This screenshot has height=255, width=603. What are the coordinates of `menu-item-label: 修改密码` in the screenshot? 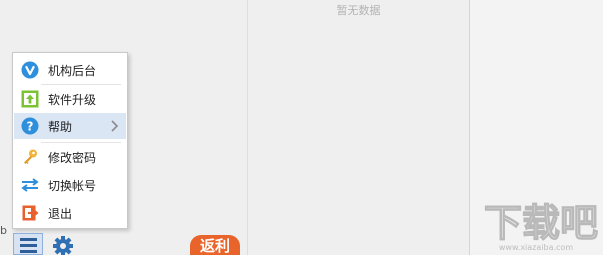 It's located at (72, 158).